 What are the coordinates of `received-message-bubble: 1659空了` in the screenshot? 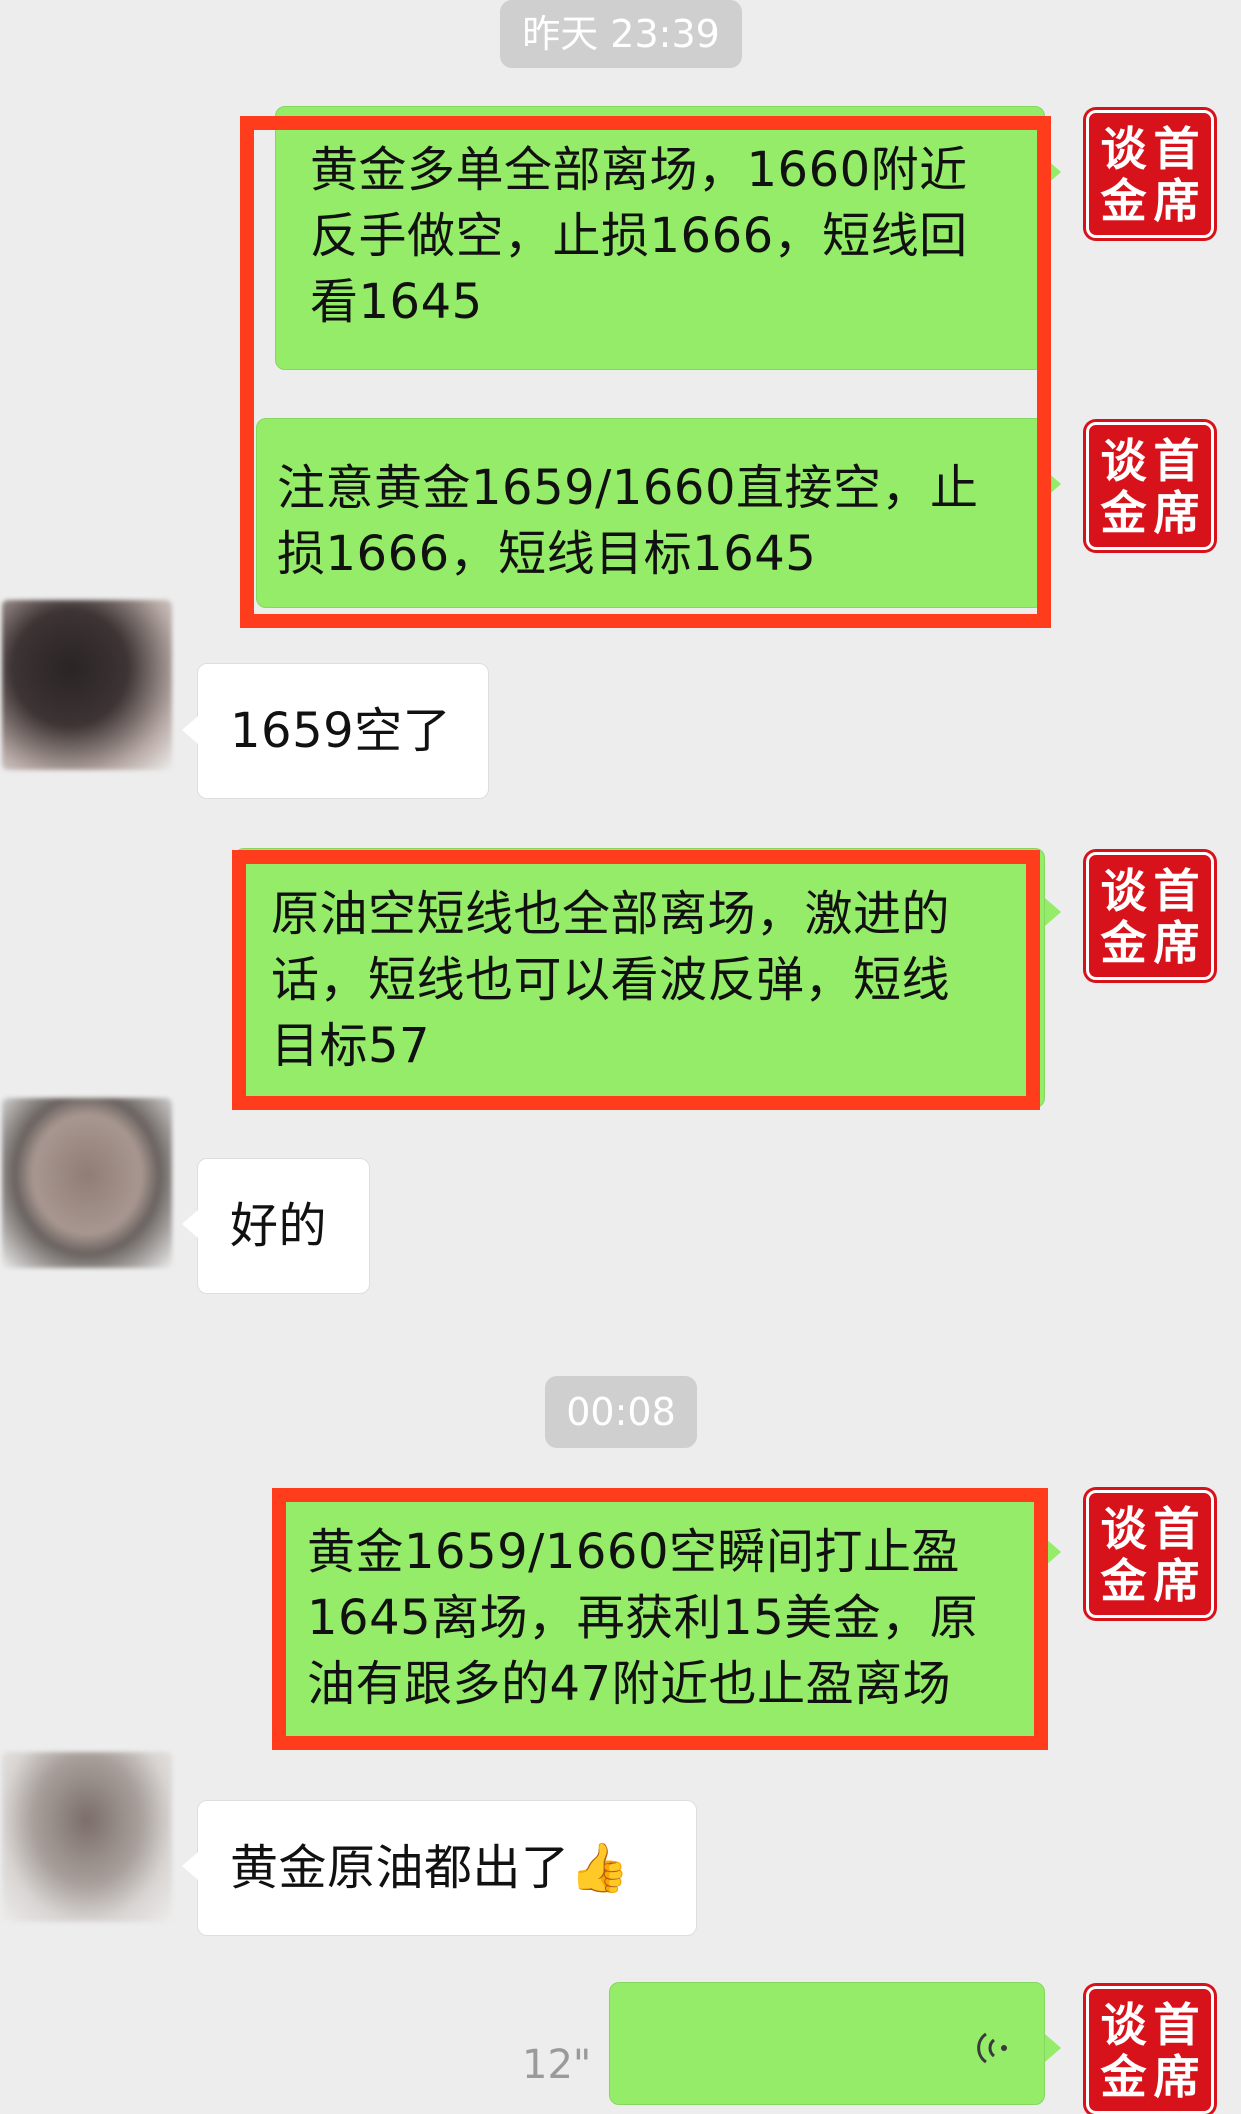 It's located at (343, 731).